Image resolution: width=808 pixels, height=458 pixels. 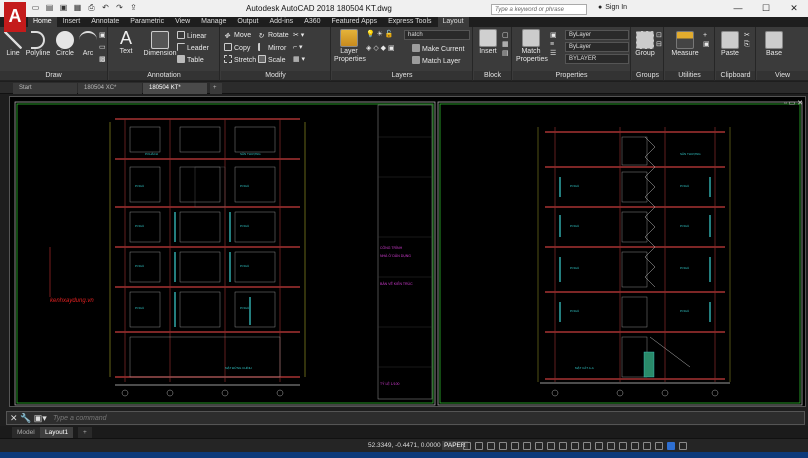 What do you see at coordinates (467, 446) in the screenshot?
I see `snap-icon` at bounding box center [467, 446].